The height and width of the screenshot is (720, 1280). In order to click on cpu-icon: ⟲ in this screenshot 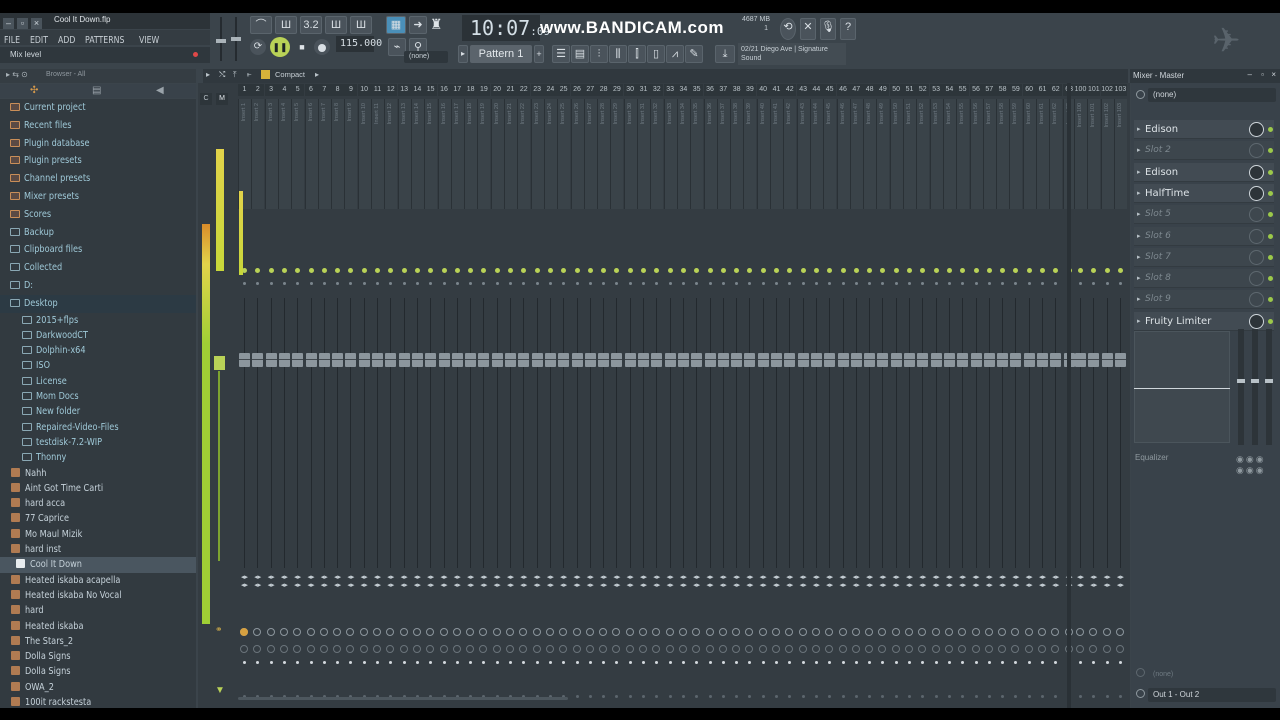, I will do `click(788, 29)`.